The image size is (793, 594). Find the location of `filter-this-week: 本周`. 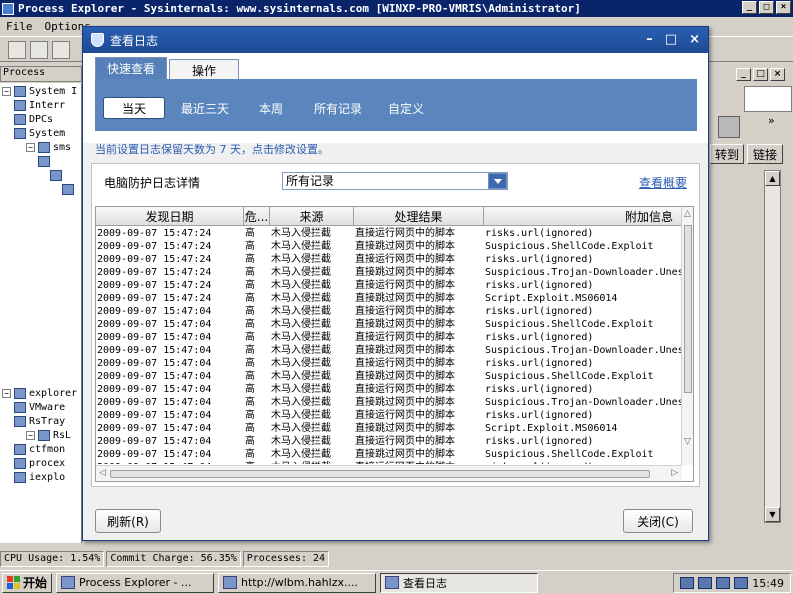

filter-this-week: 本周 is located at coordinates (271, 108).